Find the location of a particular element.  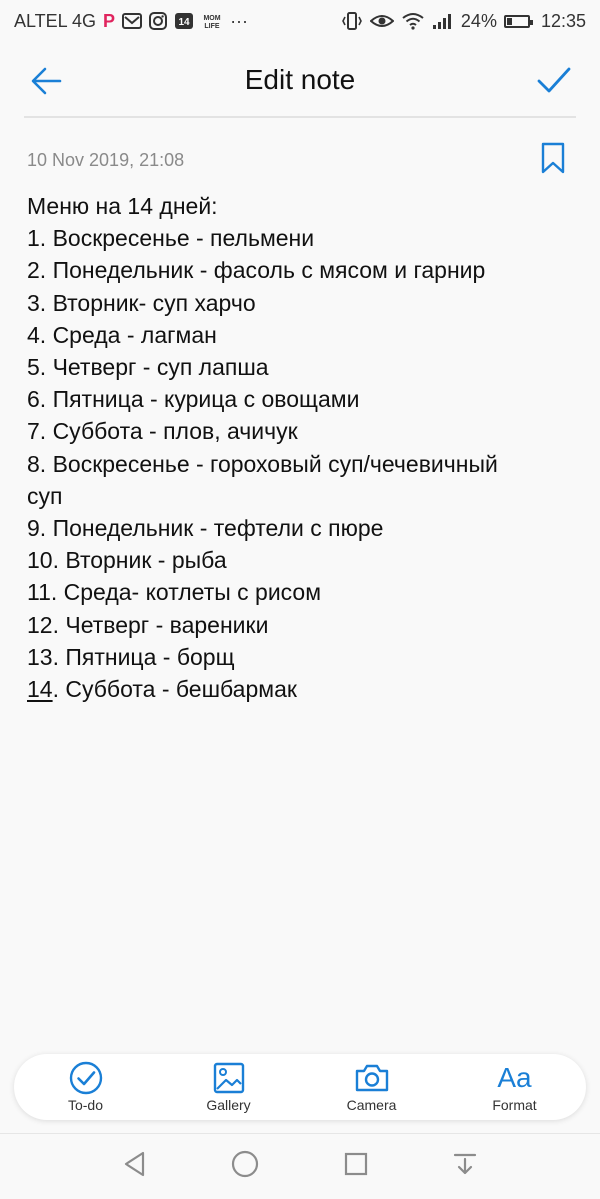

note-line-last: 14. Суббота - бешбармак is located at coordinates (302, 689).